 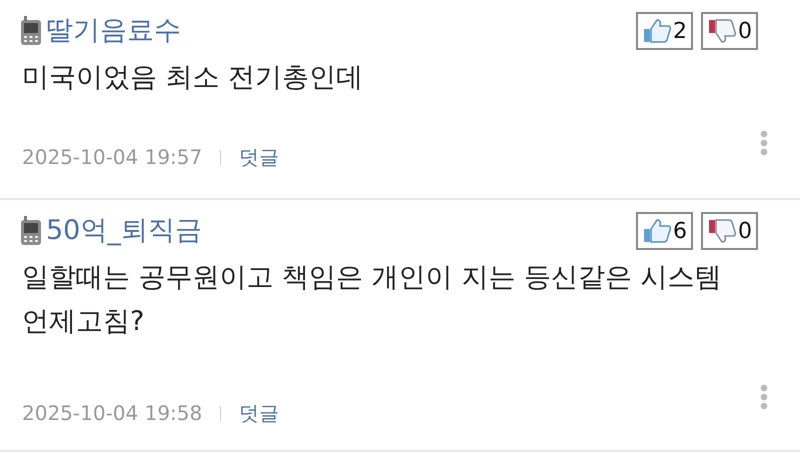 What do you see at coordinates (112, 157) in the screenshot?
I see `comment-date: 2025-10-04 19:57` at bounding box center [112, 157].